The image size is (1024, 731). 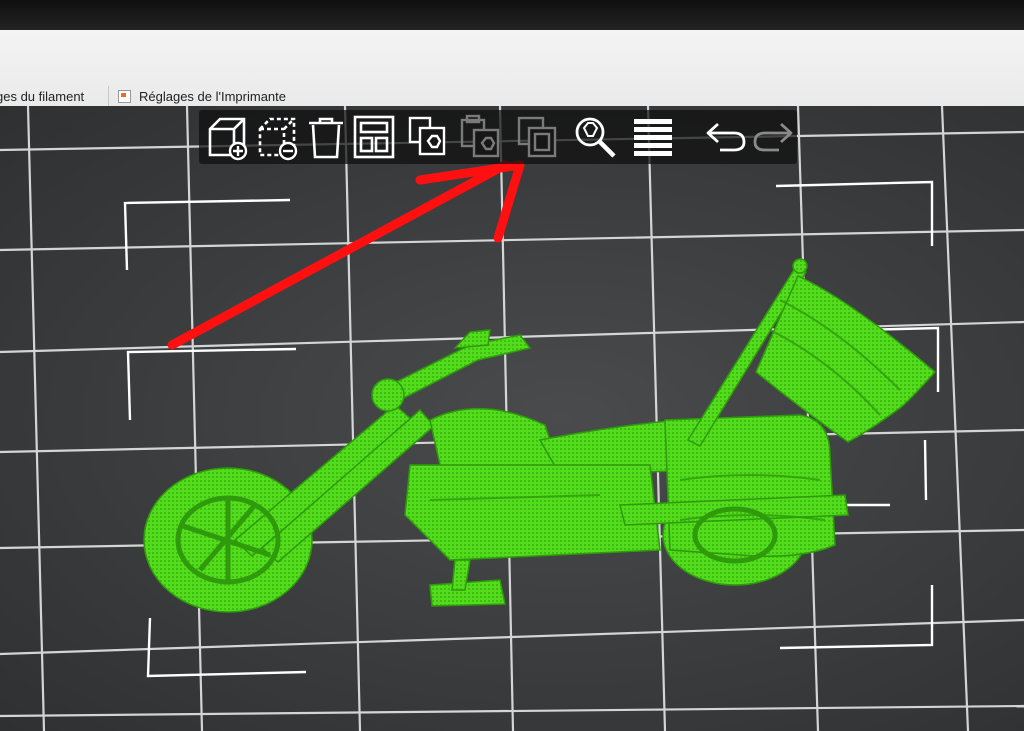 What do you see at coordinates (512, 70) in the screenshot?
I see `tab-bar: ges du filament Réglages de l'Imprimante` at bounding box center [512, 70].